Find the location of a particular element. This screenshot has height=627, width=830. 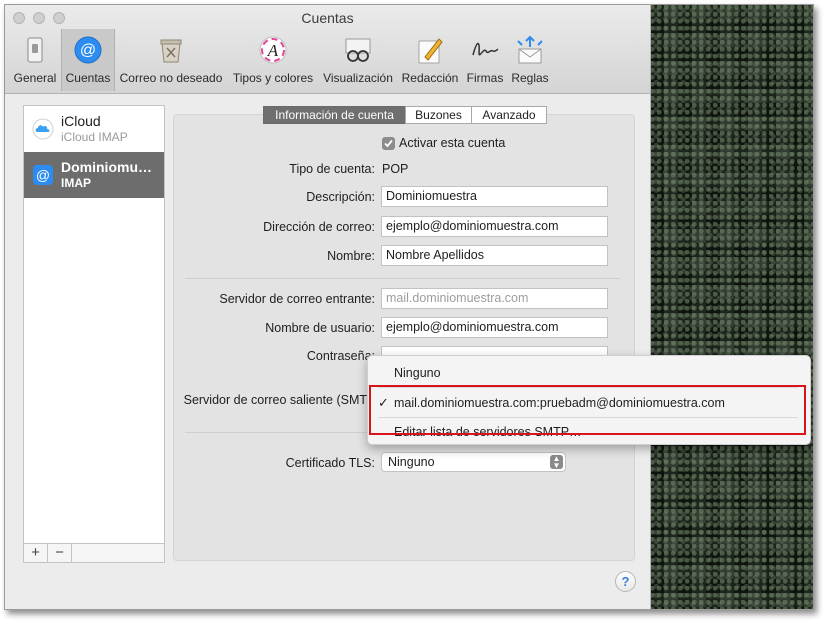

menu-item-label: Ninguno is located at coordinates (417, 373).